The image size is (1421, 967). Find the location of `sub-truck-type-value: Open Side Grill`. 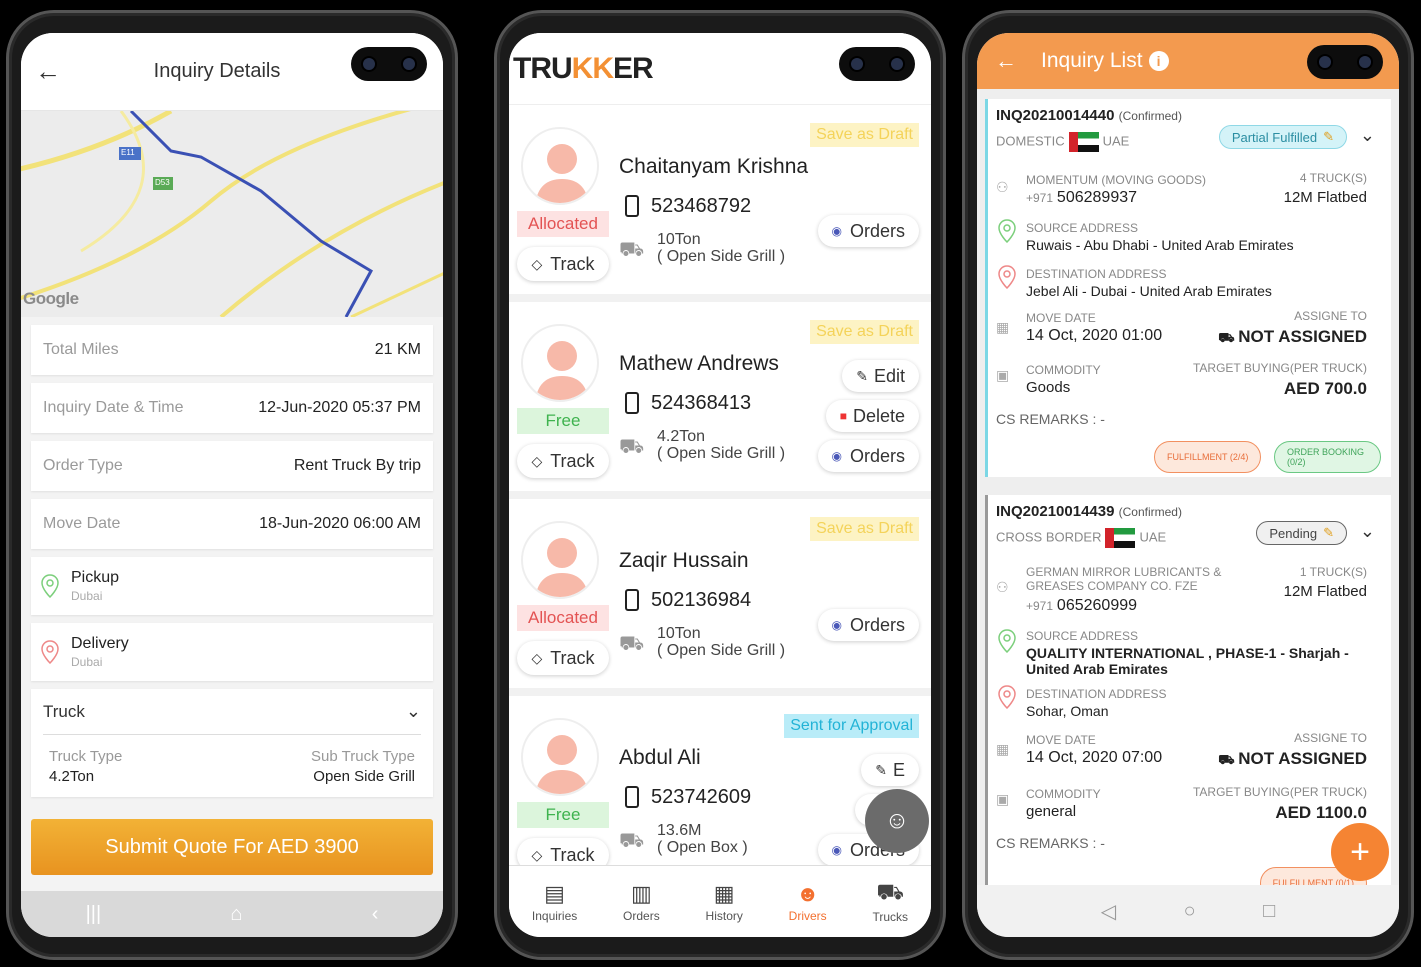

sub-truck-type-value: Open Side Grill is located at coordinates (364, 776).